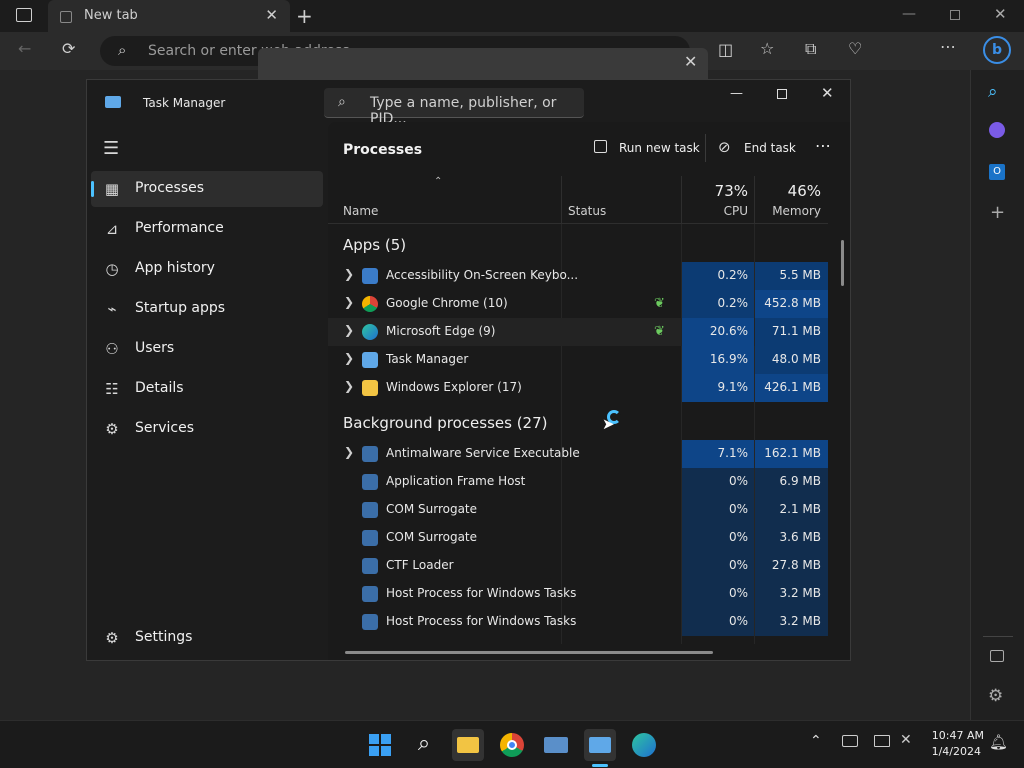 This screenshot has width=1024, height=768. What do you see at coordinates (736, 93) in the screenshot?
I see `tm-minimize-icon: —` at bounding box center [736, 93].